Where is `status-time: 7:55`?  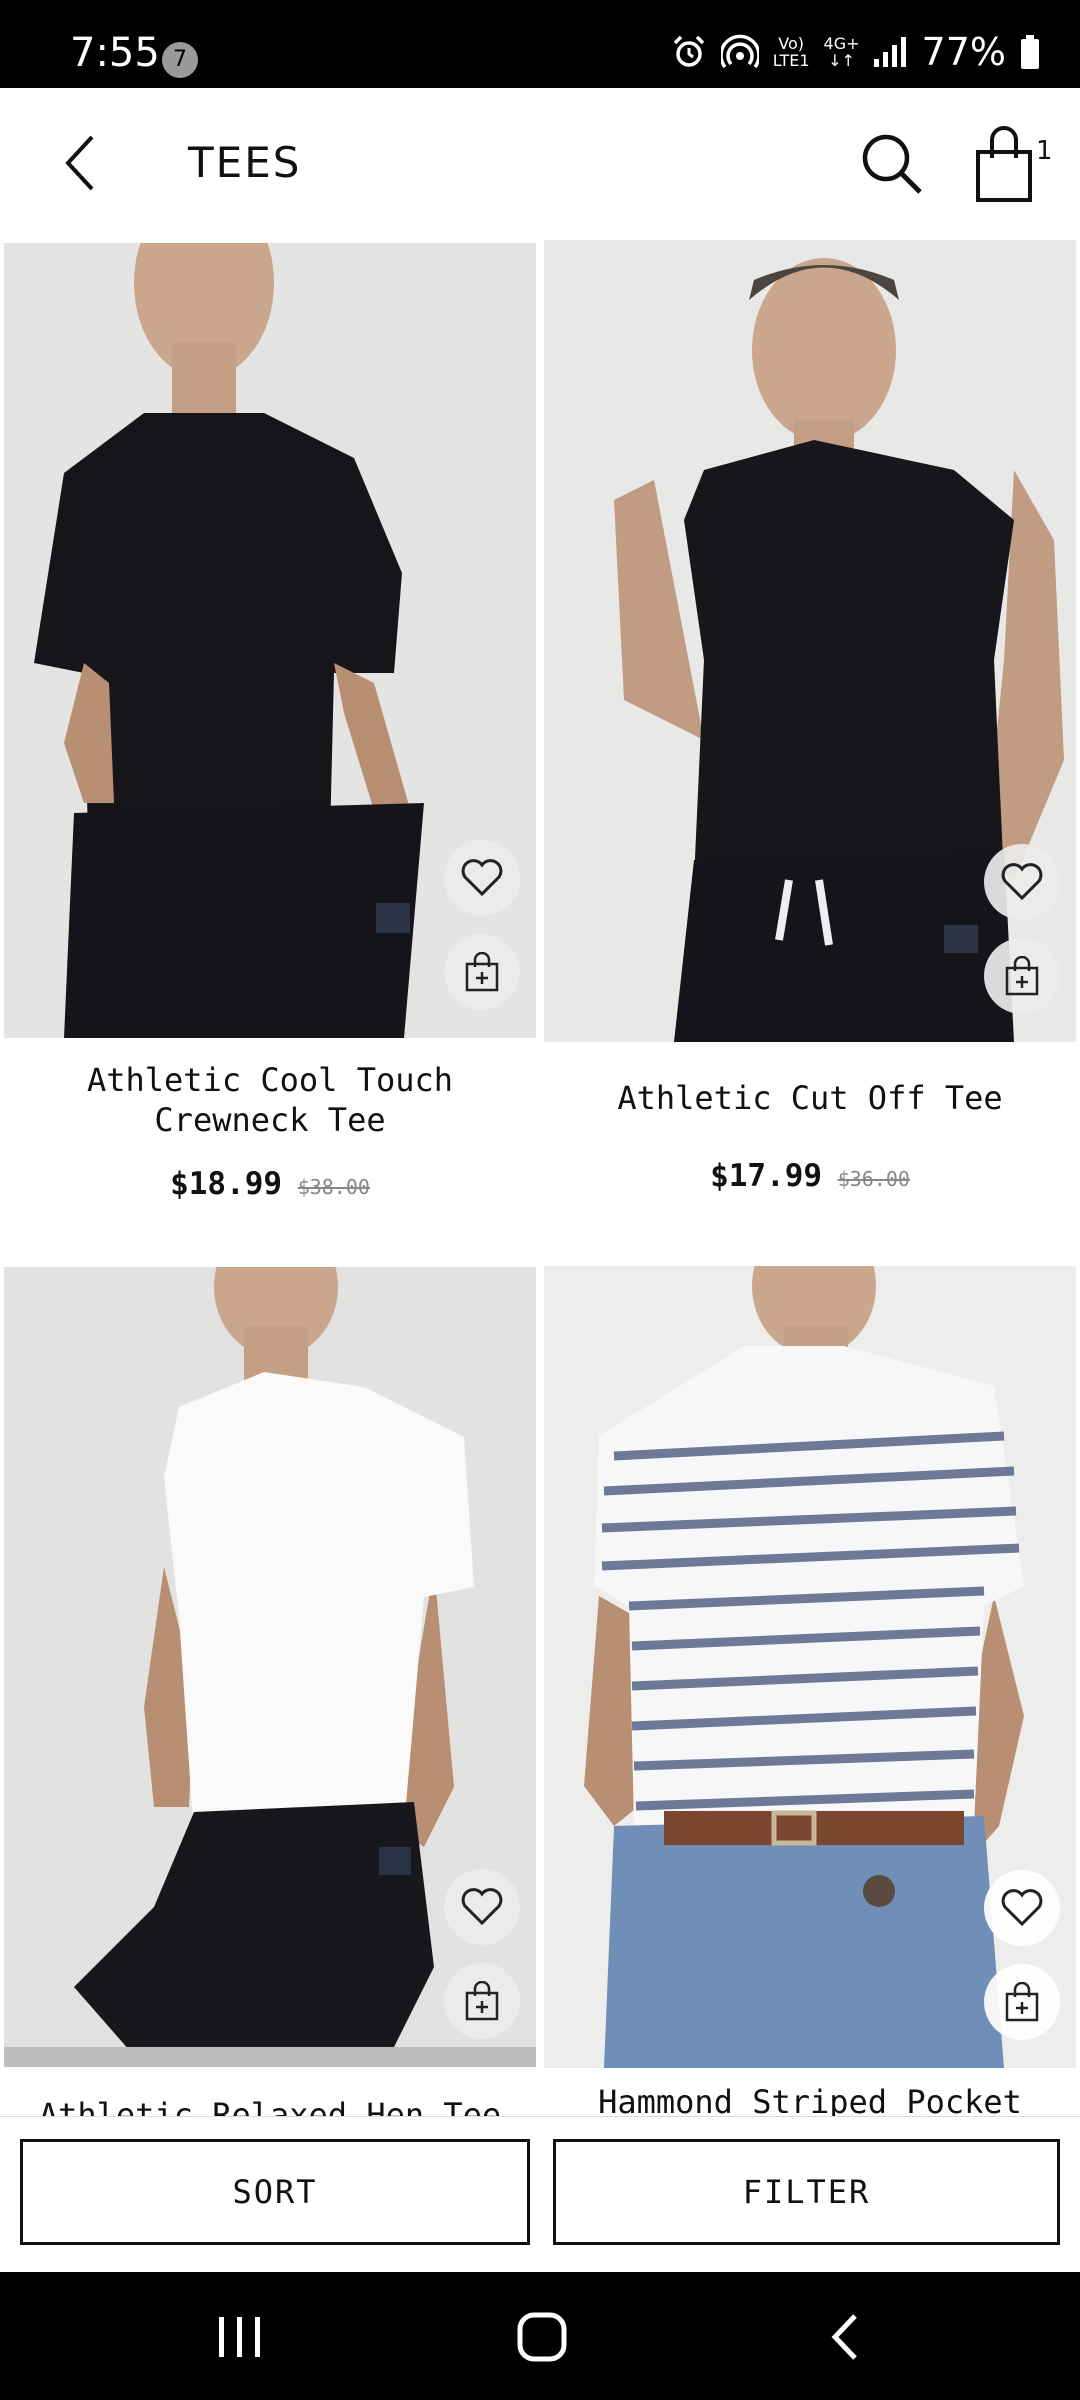 status-time: 7:55 is located at coordinates (115, 53).